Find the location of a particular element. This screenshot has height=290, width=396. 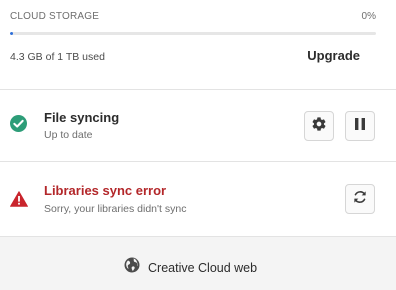

file-syncing-status: Up to date is located at coordinates (68, 135).